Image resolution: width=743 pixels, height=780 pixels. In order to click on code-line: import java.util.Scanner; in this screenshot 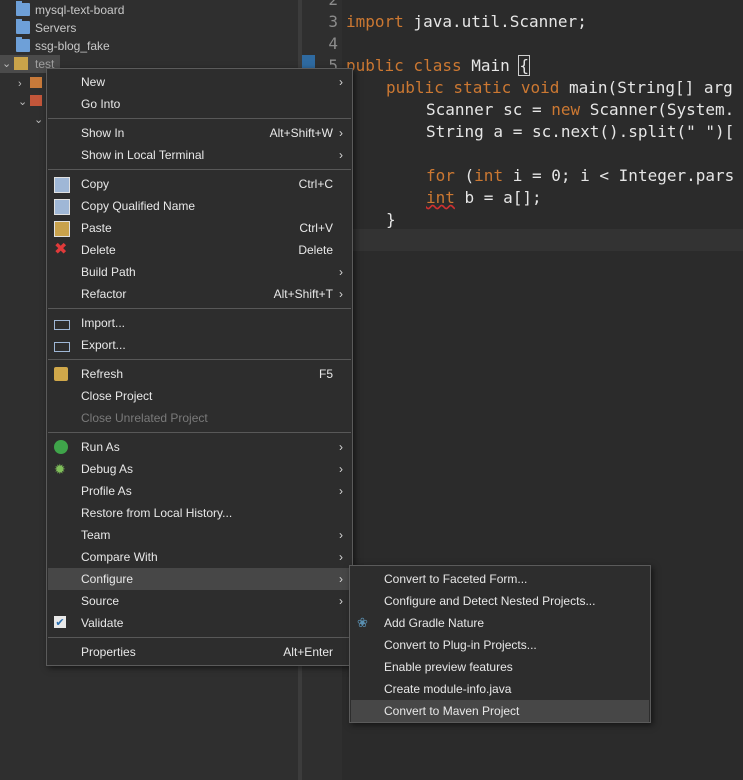, I will do `click(466, 21)`.